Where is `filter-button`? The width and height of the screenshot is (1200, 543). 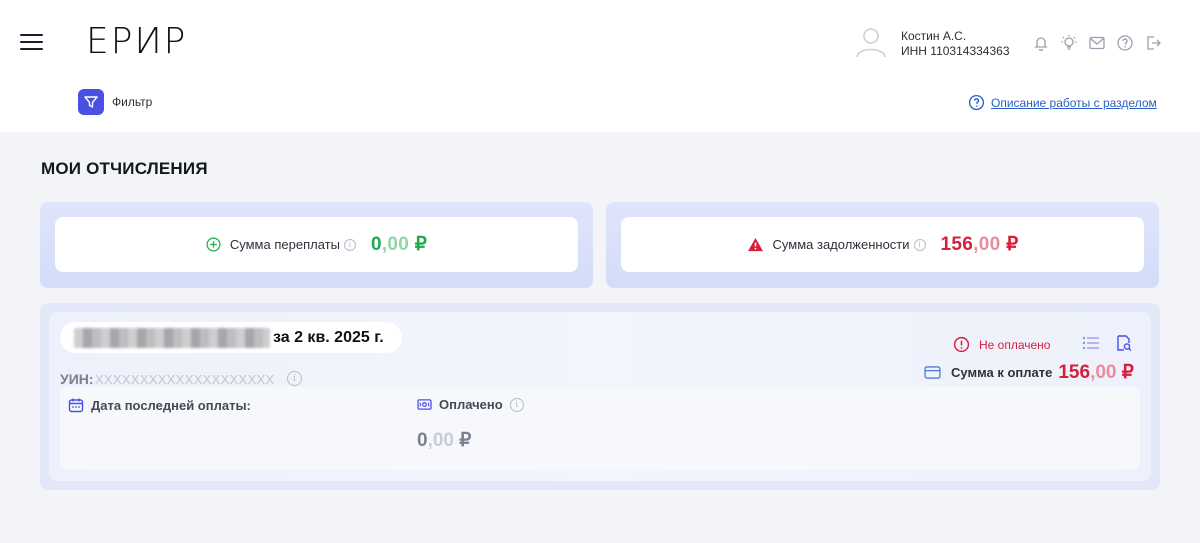 filter-button is located at coordinates (91, 102).